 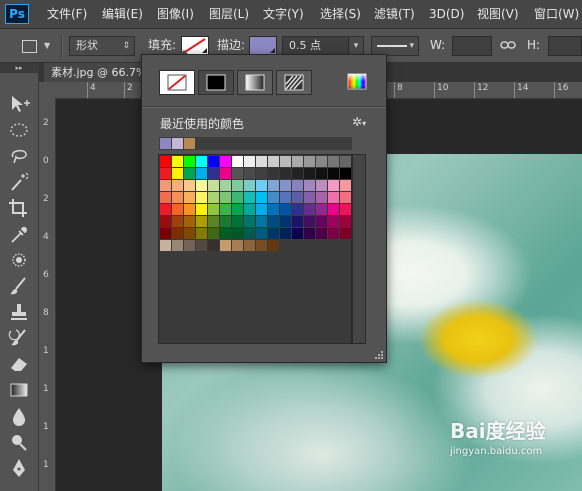 What do you see at coordinates (19, 156) in the screenshot?
I see `lasso-tool-icon` at bounding box center [19, 156].